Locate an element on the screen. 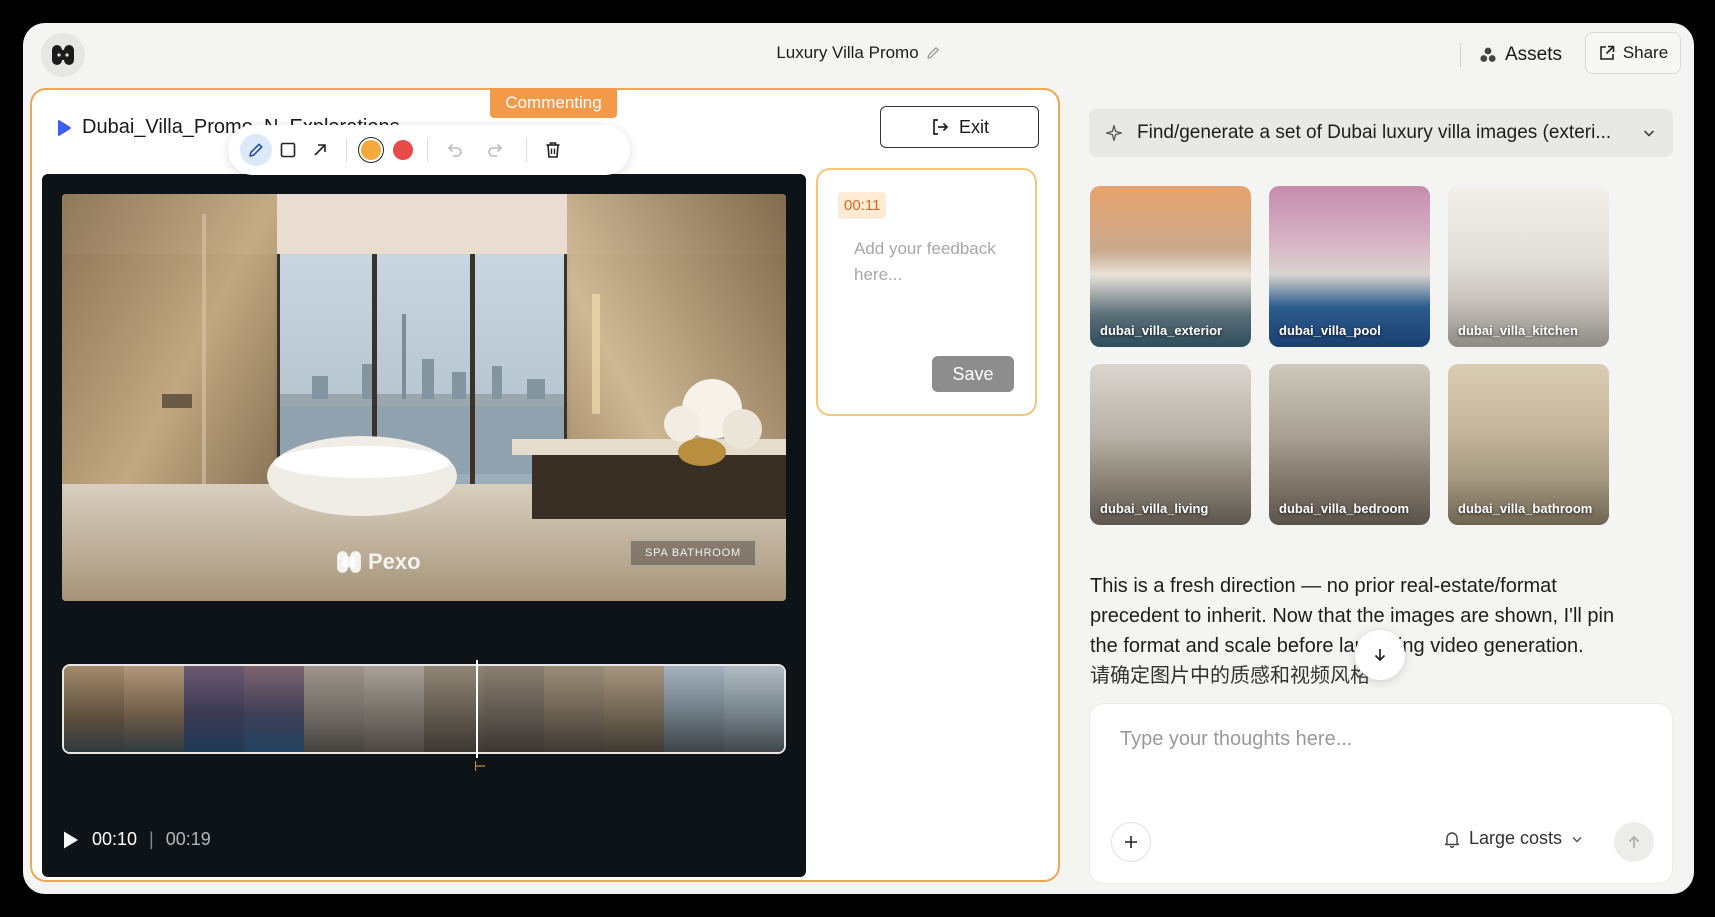 The height and width of the screenshot is (917, 1715). redo-button is located at coordinates (496, 150).